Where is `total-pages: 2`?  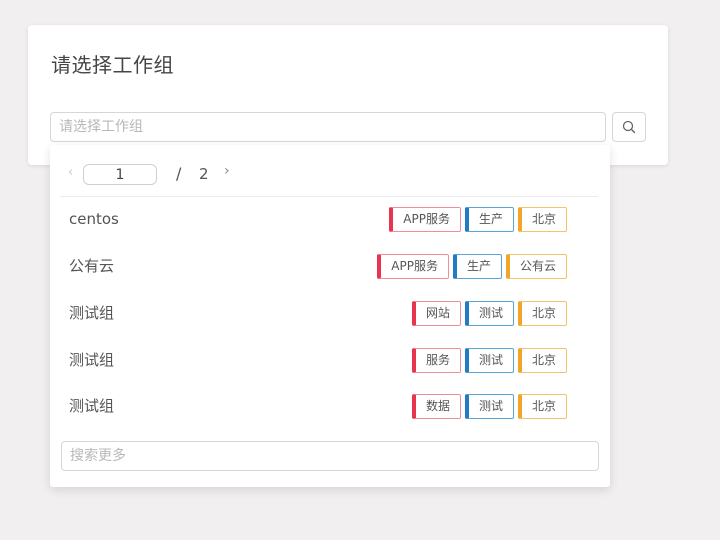
total-pages: 2 is located at coordinates (204, 174).